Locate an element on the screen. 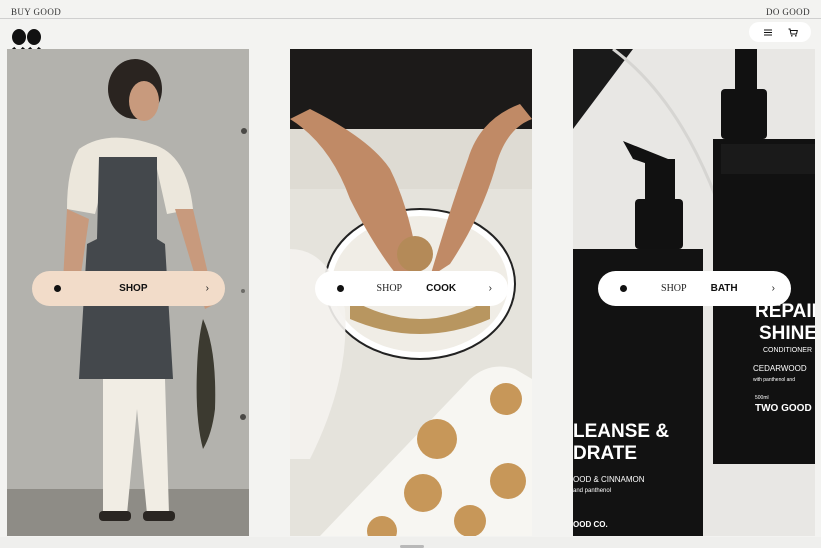 This screenshot has height=548, width=821. front-bottle-scent: OOD & CINNAMON is located at coordinates (609, 479).